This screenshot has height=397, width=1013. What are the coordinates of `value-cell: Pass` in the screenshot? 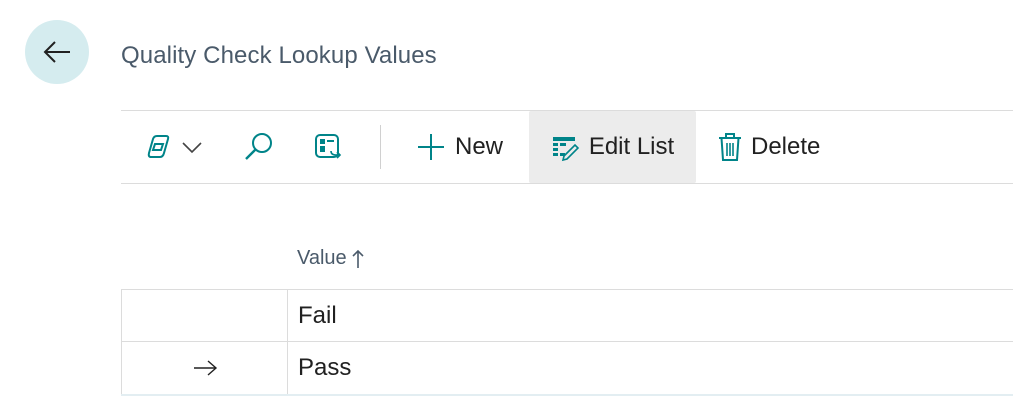 It's located at (324, 368).